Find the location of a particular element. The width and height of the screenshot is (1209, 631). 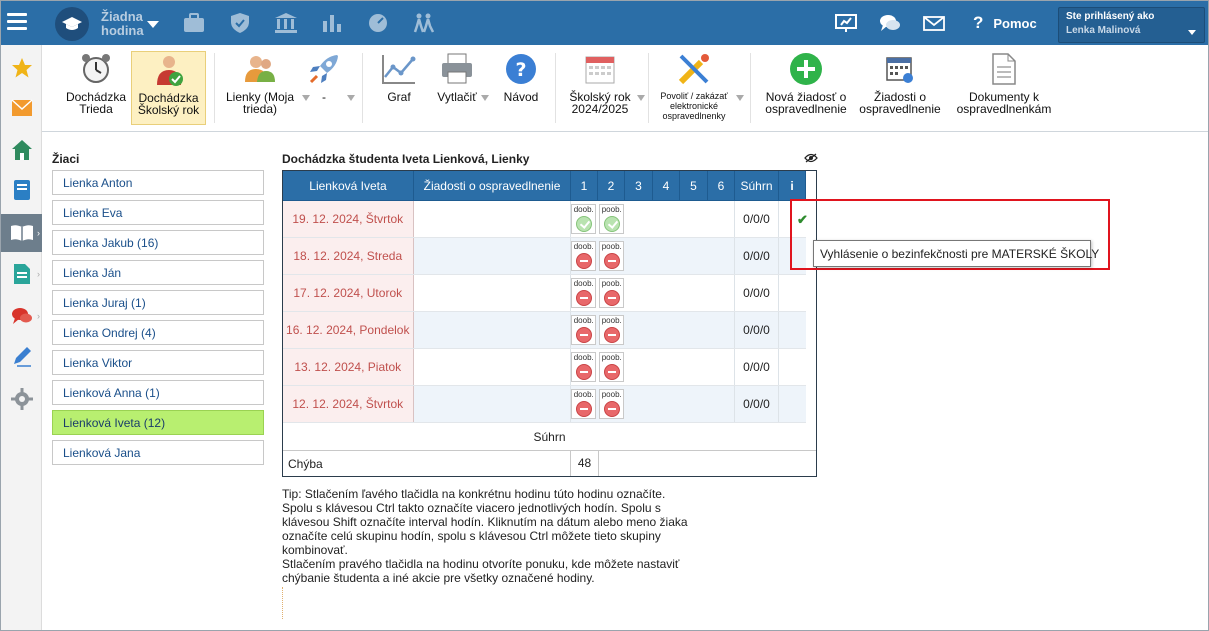

settings-icon is located at coordinates (21, 399).